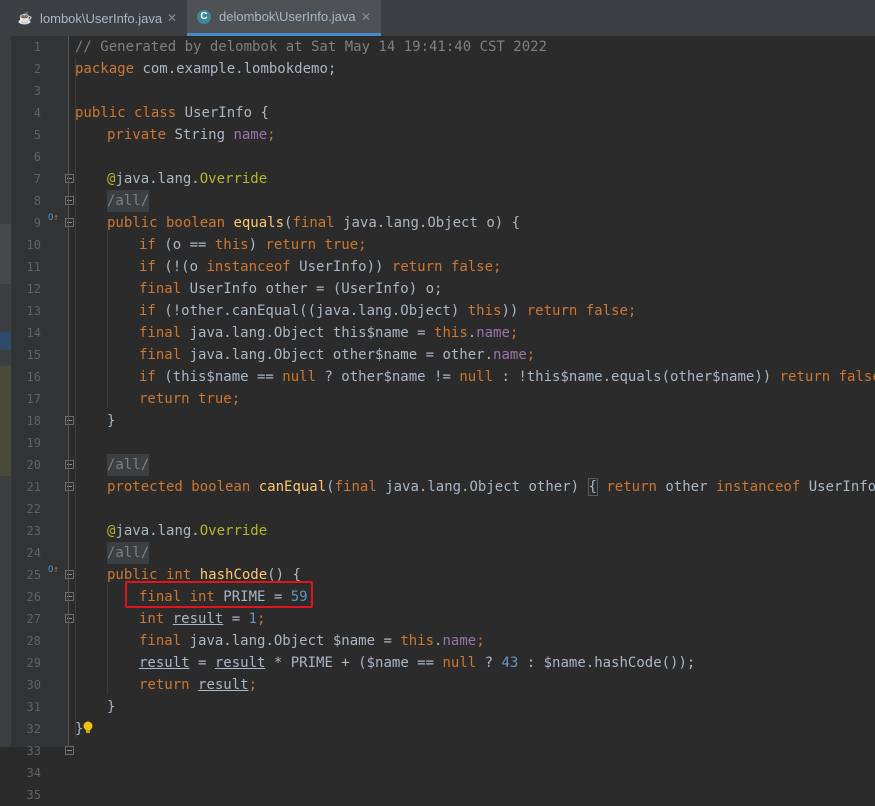  What do you see at coordinates (128, 201) in the screenshot?
I see `code-line-8: /all/` at bounding box center [128, 201].